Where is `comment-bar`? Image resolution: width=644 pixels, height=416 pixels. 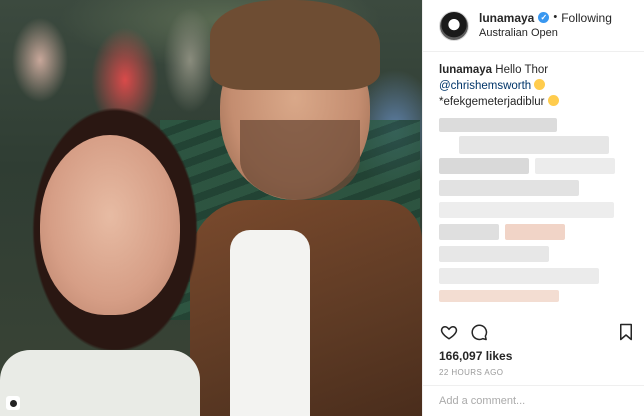 comment-bar is located at coordinates (533, 400).